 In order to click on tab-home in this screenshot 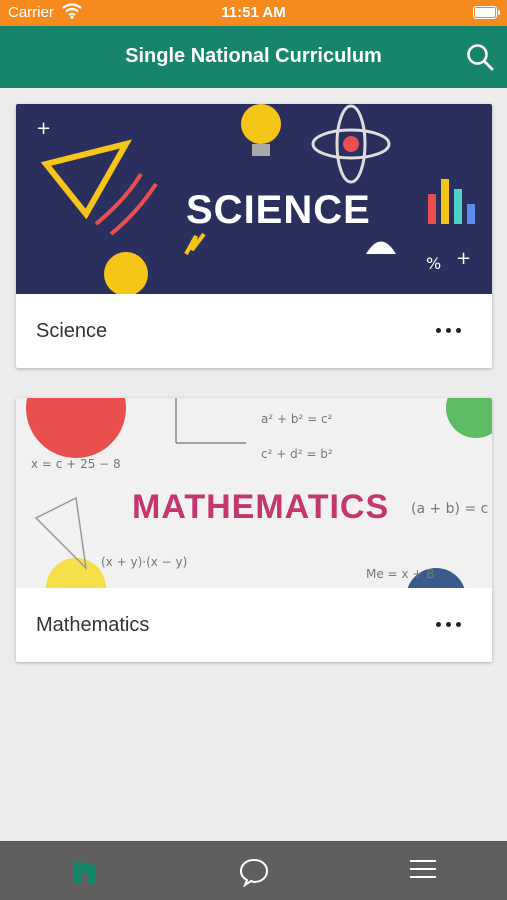, I will do `click(84, 870)`.